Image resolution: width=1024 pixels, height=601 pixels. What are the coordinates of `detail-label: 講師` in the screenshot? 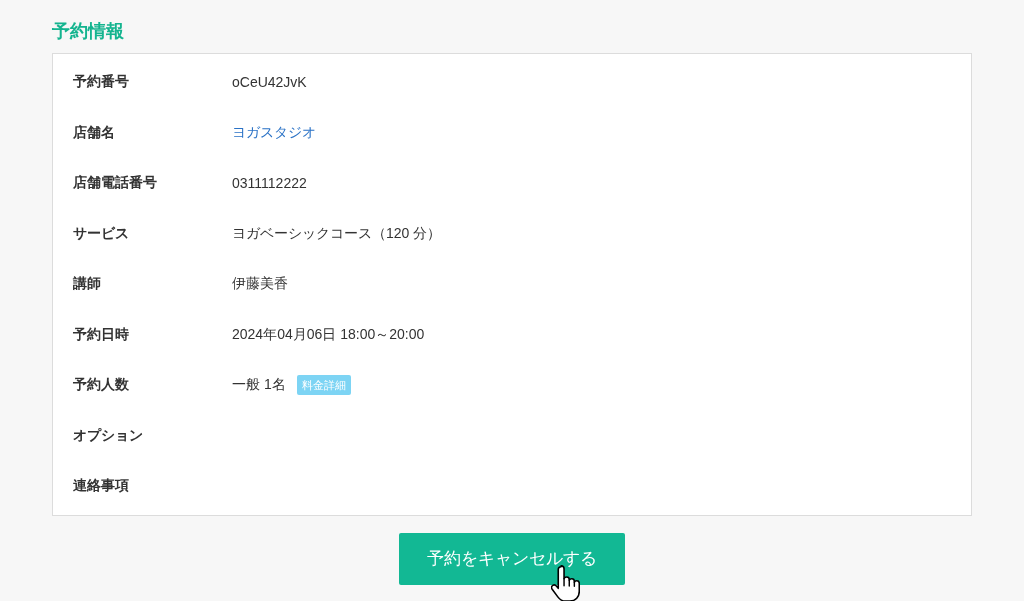 It's located at (87, 284).